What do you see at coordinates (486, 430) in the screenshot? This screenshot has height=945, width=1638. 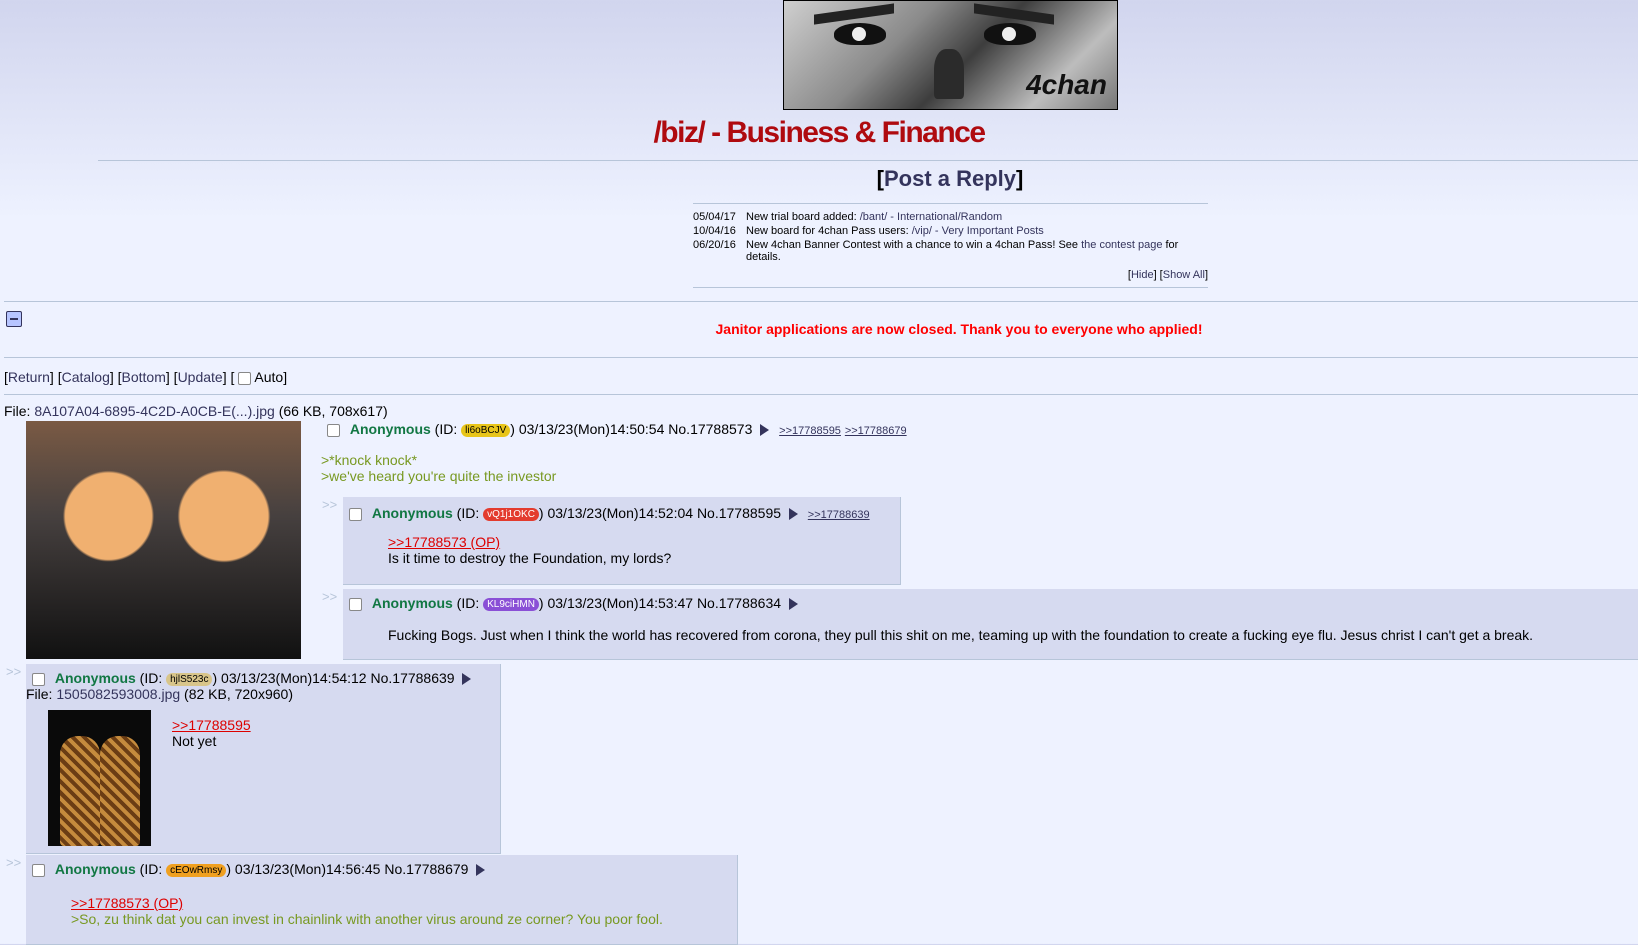 I see `poster-id: li6oBCJV` at bounding box center [486, 430].